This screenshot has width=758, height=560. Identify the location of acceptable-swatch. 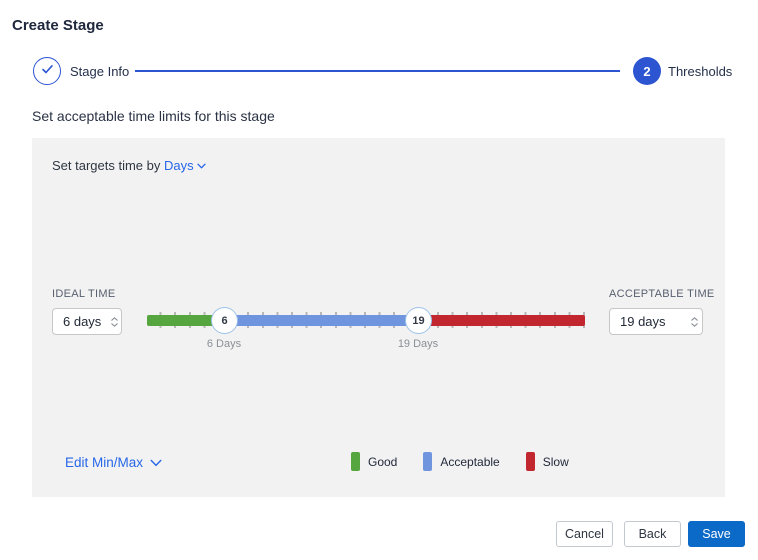
(428, 461).